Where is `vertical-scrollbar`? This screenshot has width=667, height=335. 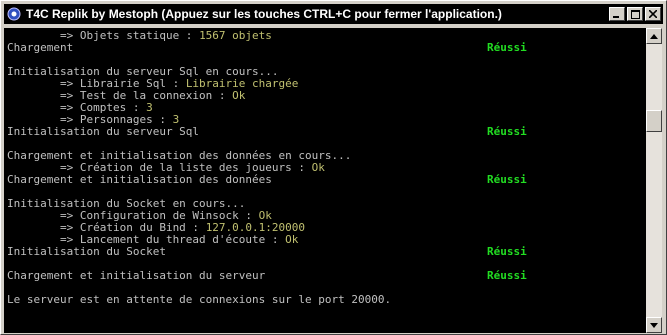
vertical-scrollbar is located at coordinates (654, 180).